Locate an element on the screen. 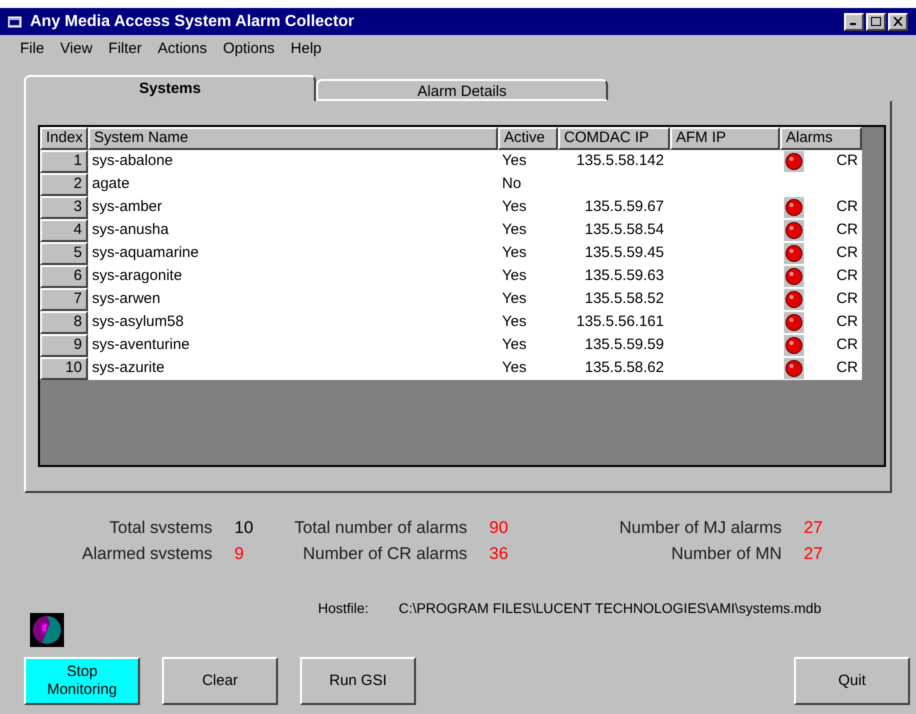  column-header: AFM IP is located at coordinates (725, 138).